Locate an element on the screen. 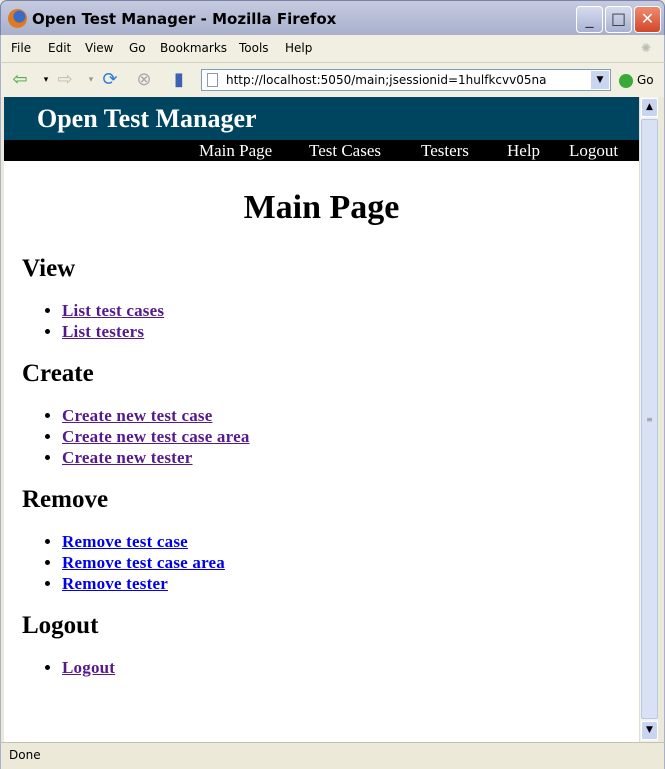 This screenshot has width=665, height=769. link-create-new-test-case: Create new test case is located at coordinates (137, 415).